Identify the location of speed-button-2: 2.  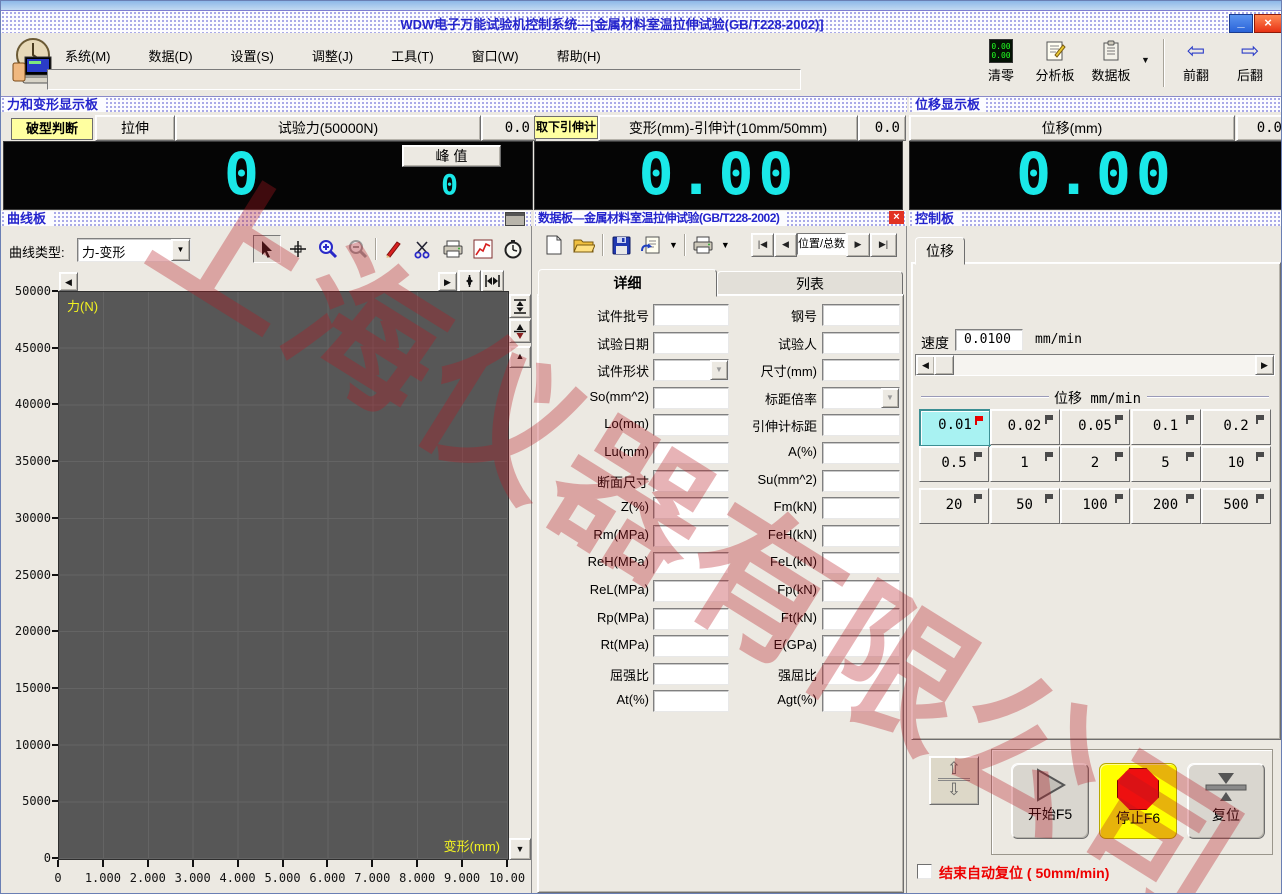
(1095, 464).